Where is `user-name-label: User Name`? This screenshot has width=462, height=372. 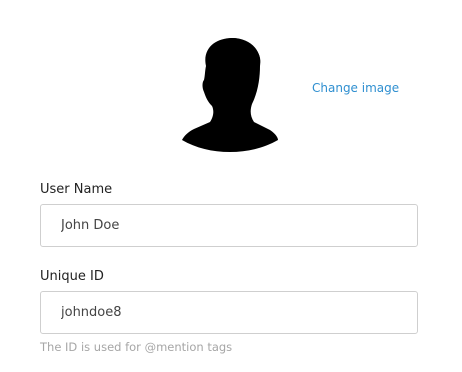 user-name-label: User Name is located at coordinates (76, 189).